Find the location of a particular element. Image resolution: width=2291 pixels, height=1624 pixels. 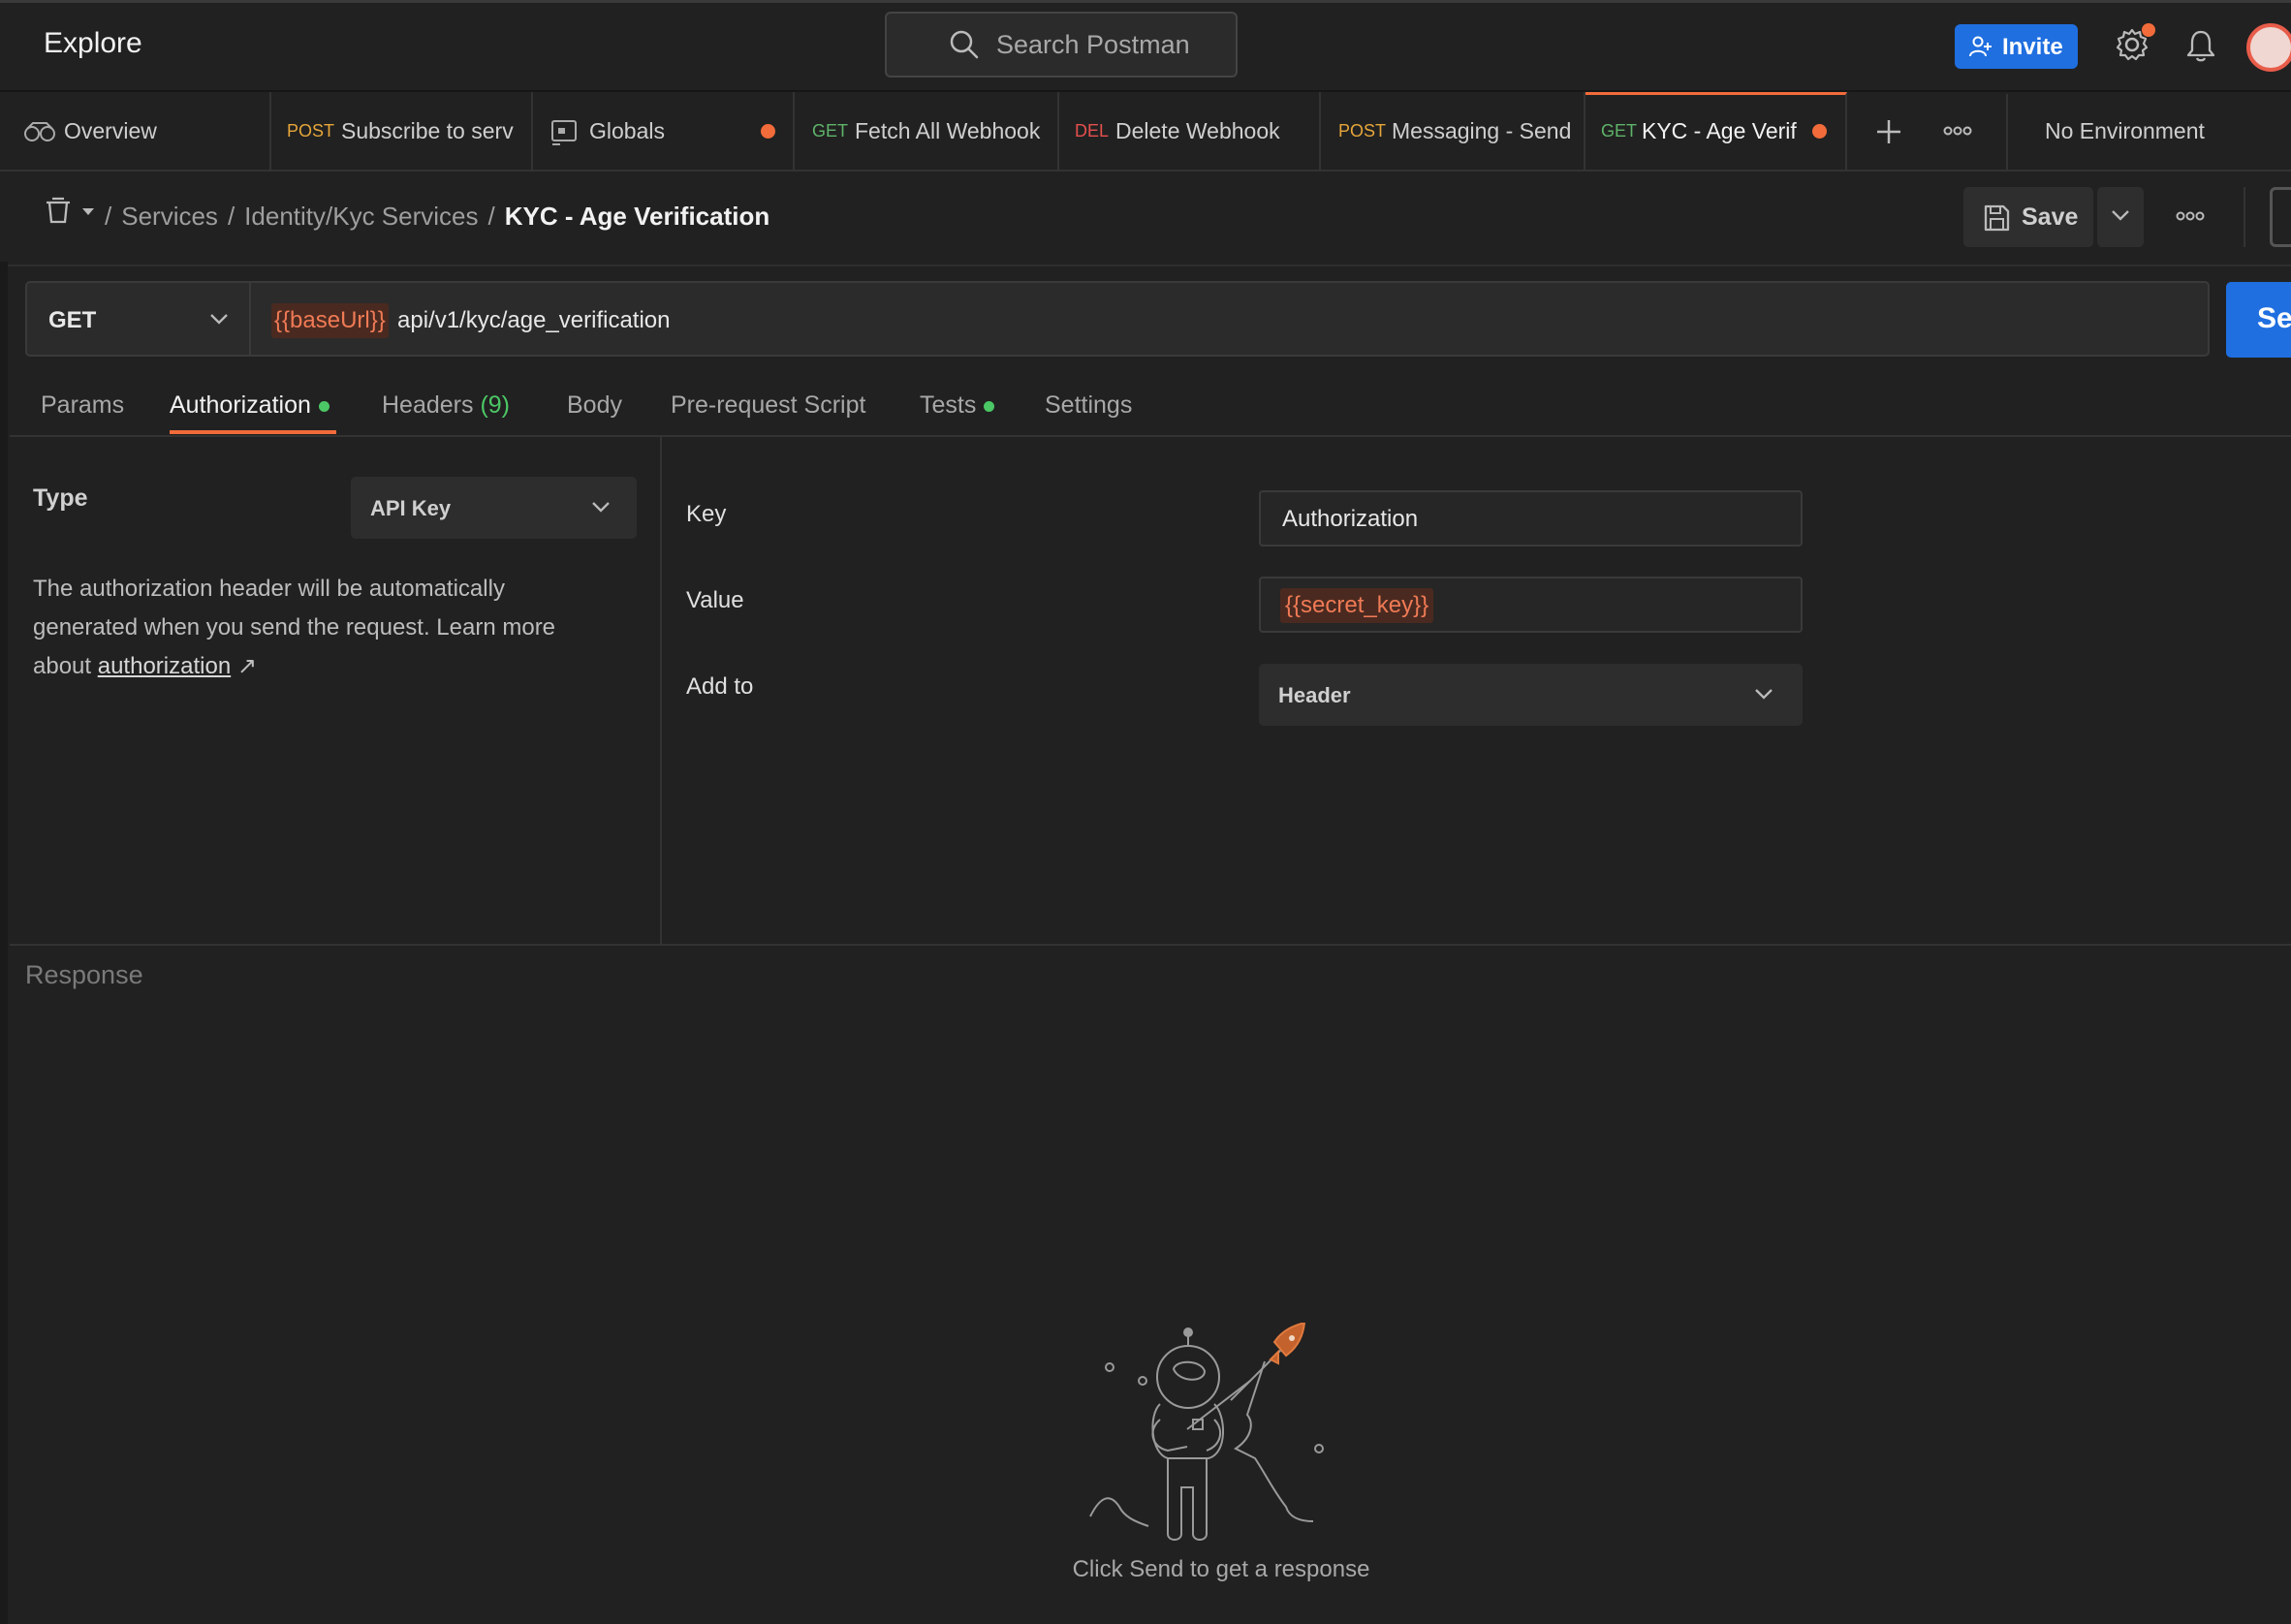

save-label: Save is located at coordinates (2050, 217).